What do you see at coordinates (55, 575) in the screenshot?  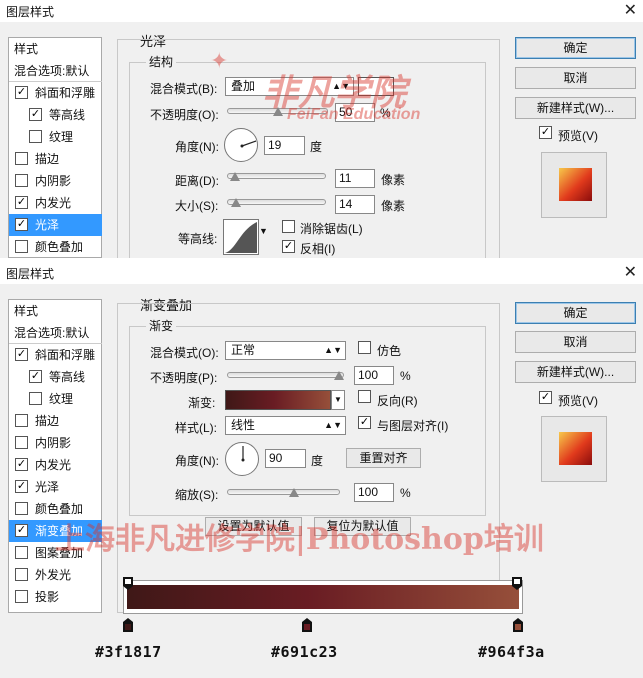 I see `style-item: 外发光` at bounding box center [55, 575].